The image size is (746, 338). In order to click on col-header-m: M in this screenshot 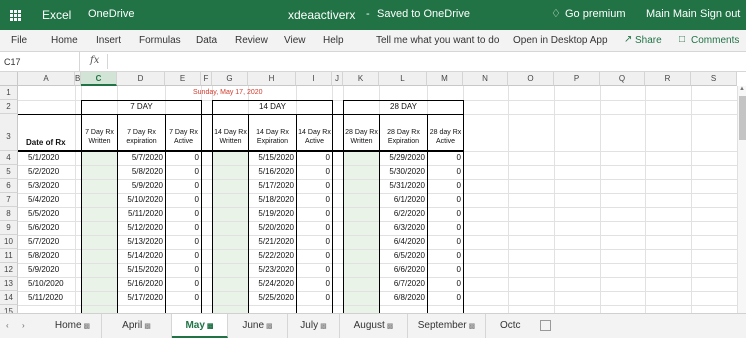, I will do `click(445, 79)`.